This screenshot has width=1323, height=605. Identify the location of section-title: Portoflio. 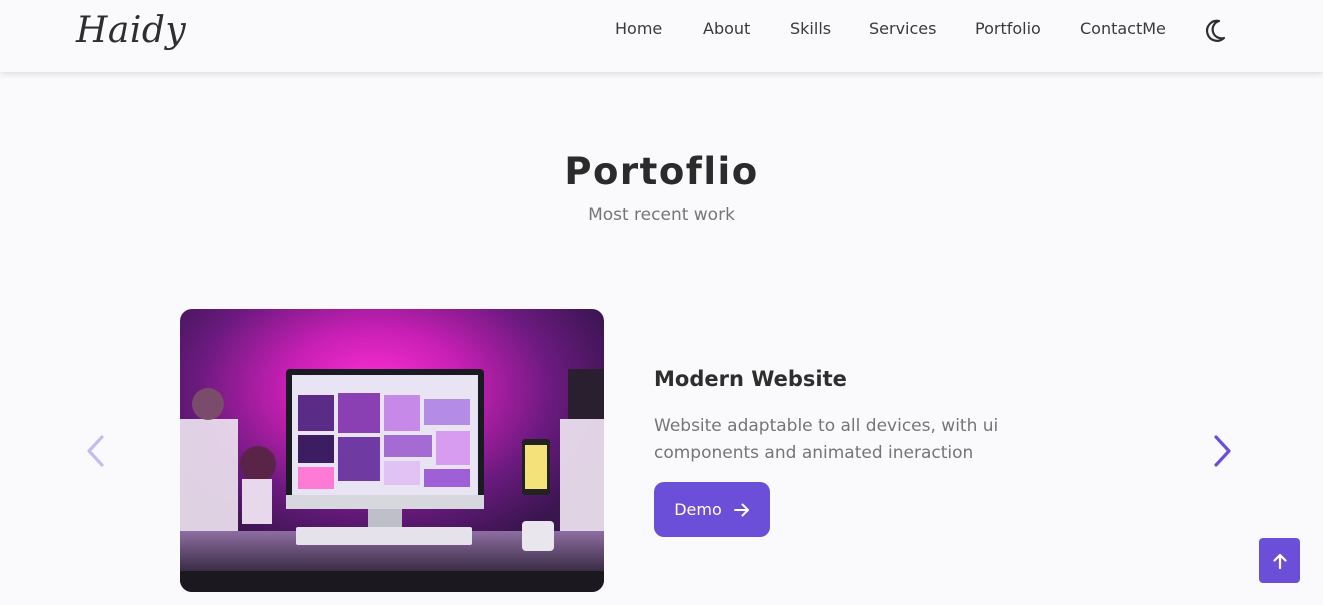
(661, 171).